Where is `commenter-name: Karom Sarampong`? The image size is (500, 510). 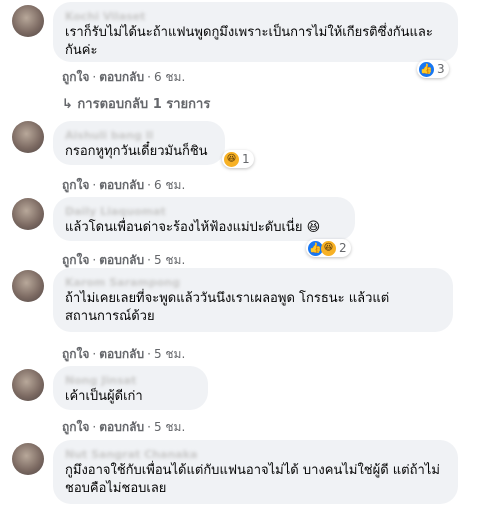 commenter-name: Karom Sarampong is located at coordinates (253, 283).